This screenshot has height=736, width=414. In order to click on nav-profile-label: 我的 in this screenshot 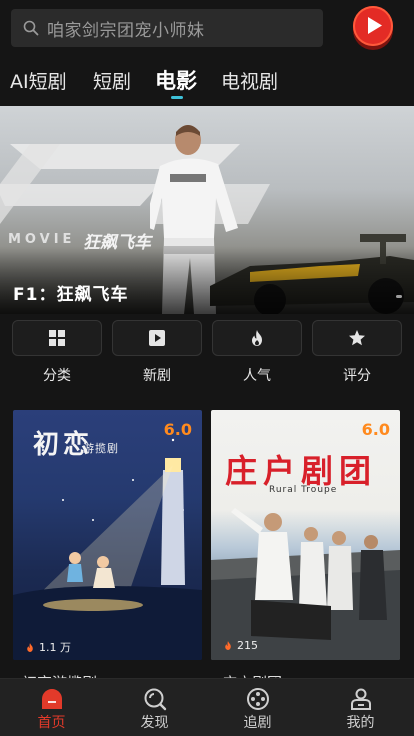, I will do `click(360, 723)`.